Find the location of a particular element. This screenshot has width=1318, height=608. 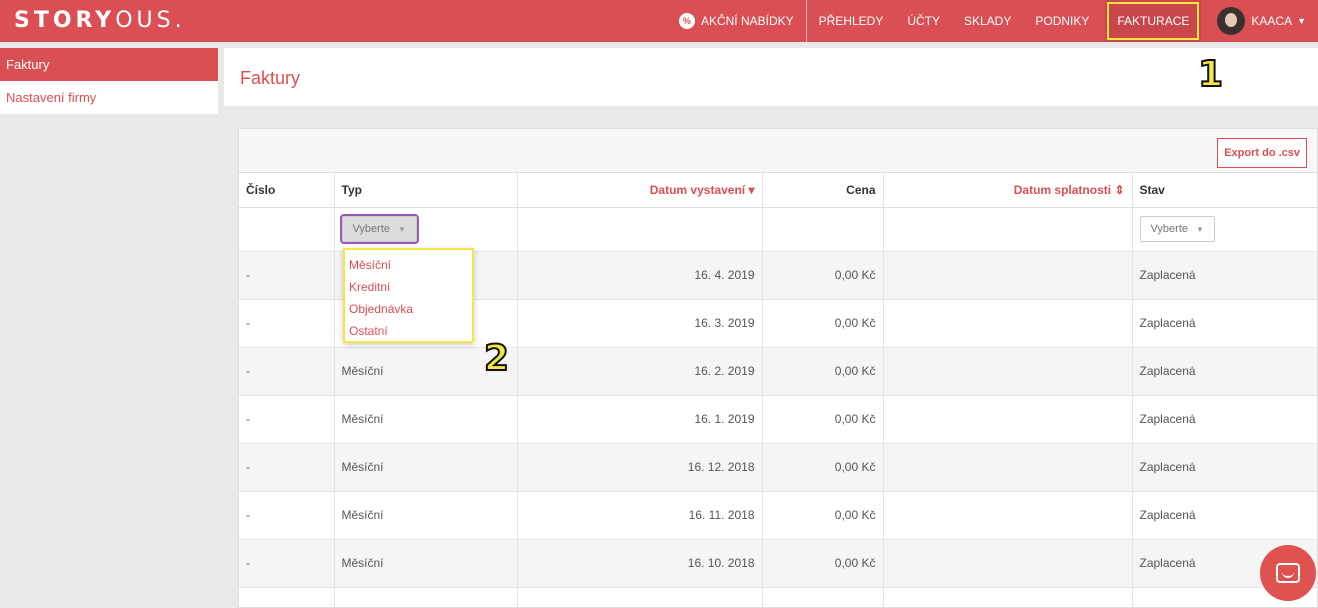

page-title: Faktury is located at coordinates (270, 78).